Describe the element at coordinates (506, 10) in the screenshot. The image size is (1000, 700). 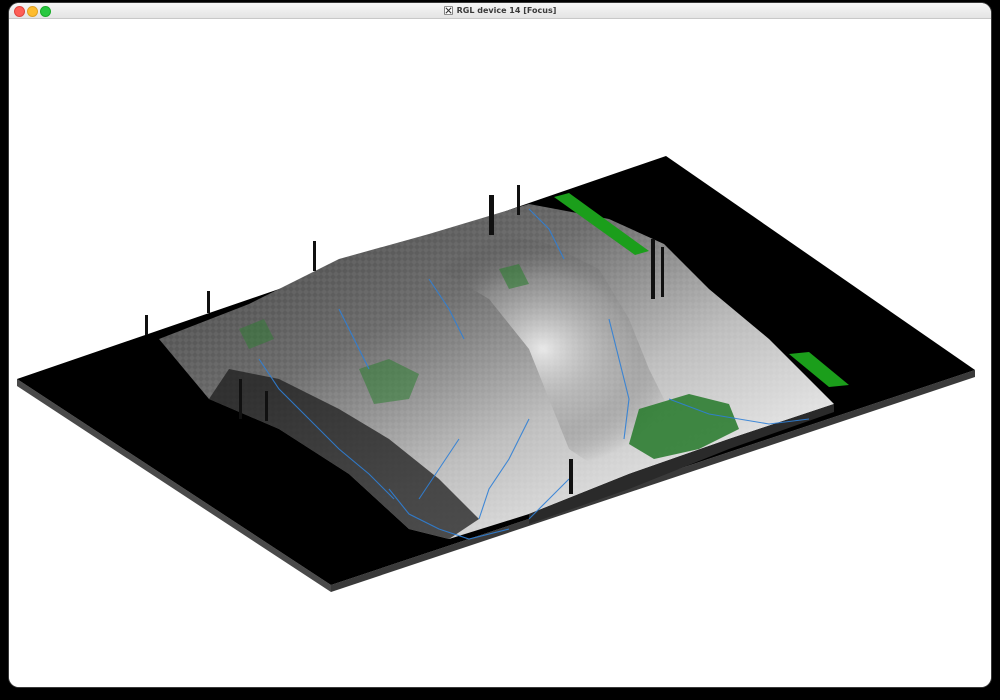
I see `window-title: RGL device 14 [Focus]` at that location.